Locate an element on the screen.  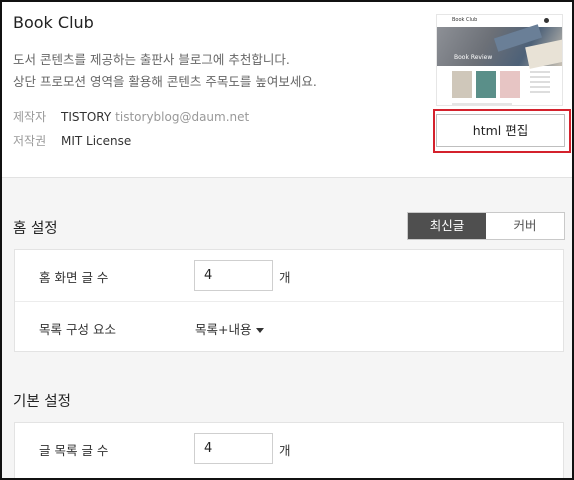
home-post-count-row: 홈 화면 글 수 개 is located at coordinates (289, 275).